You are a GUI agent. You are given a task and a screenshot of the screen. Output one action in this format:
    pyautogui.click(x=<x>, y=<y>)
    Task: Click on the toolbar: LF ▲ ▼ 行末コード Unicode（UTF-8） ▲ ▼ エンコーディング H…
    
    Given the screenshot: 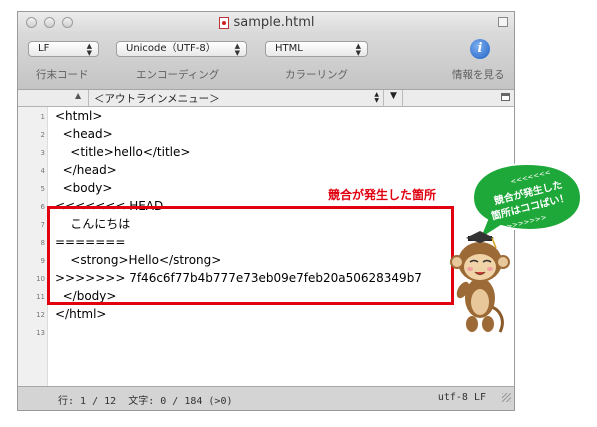 What is the action you would take?
    pyautogui.click(x=266, y=62)
    